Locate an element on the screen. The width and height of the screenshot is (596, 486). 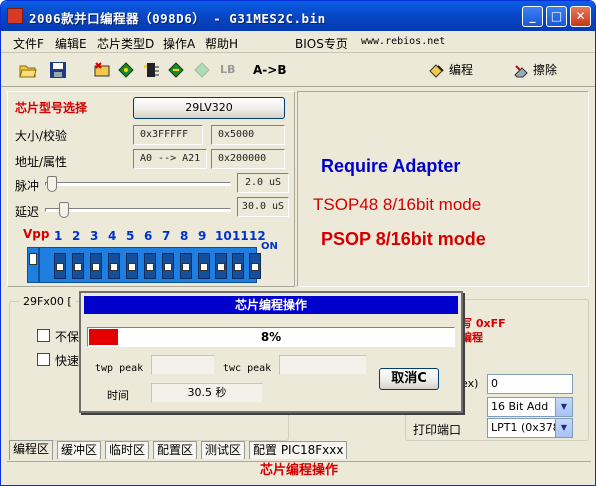
twc-peak-label: twc peak is located at coordinates (247, 368).